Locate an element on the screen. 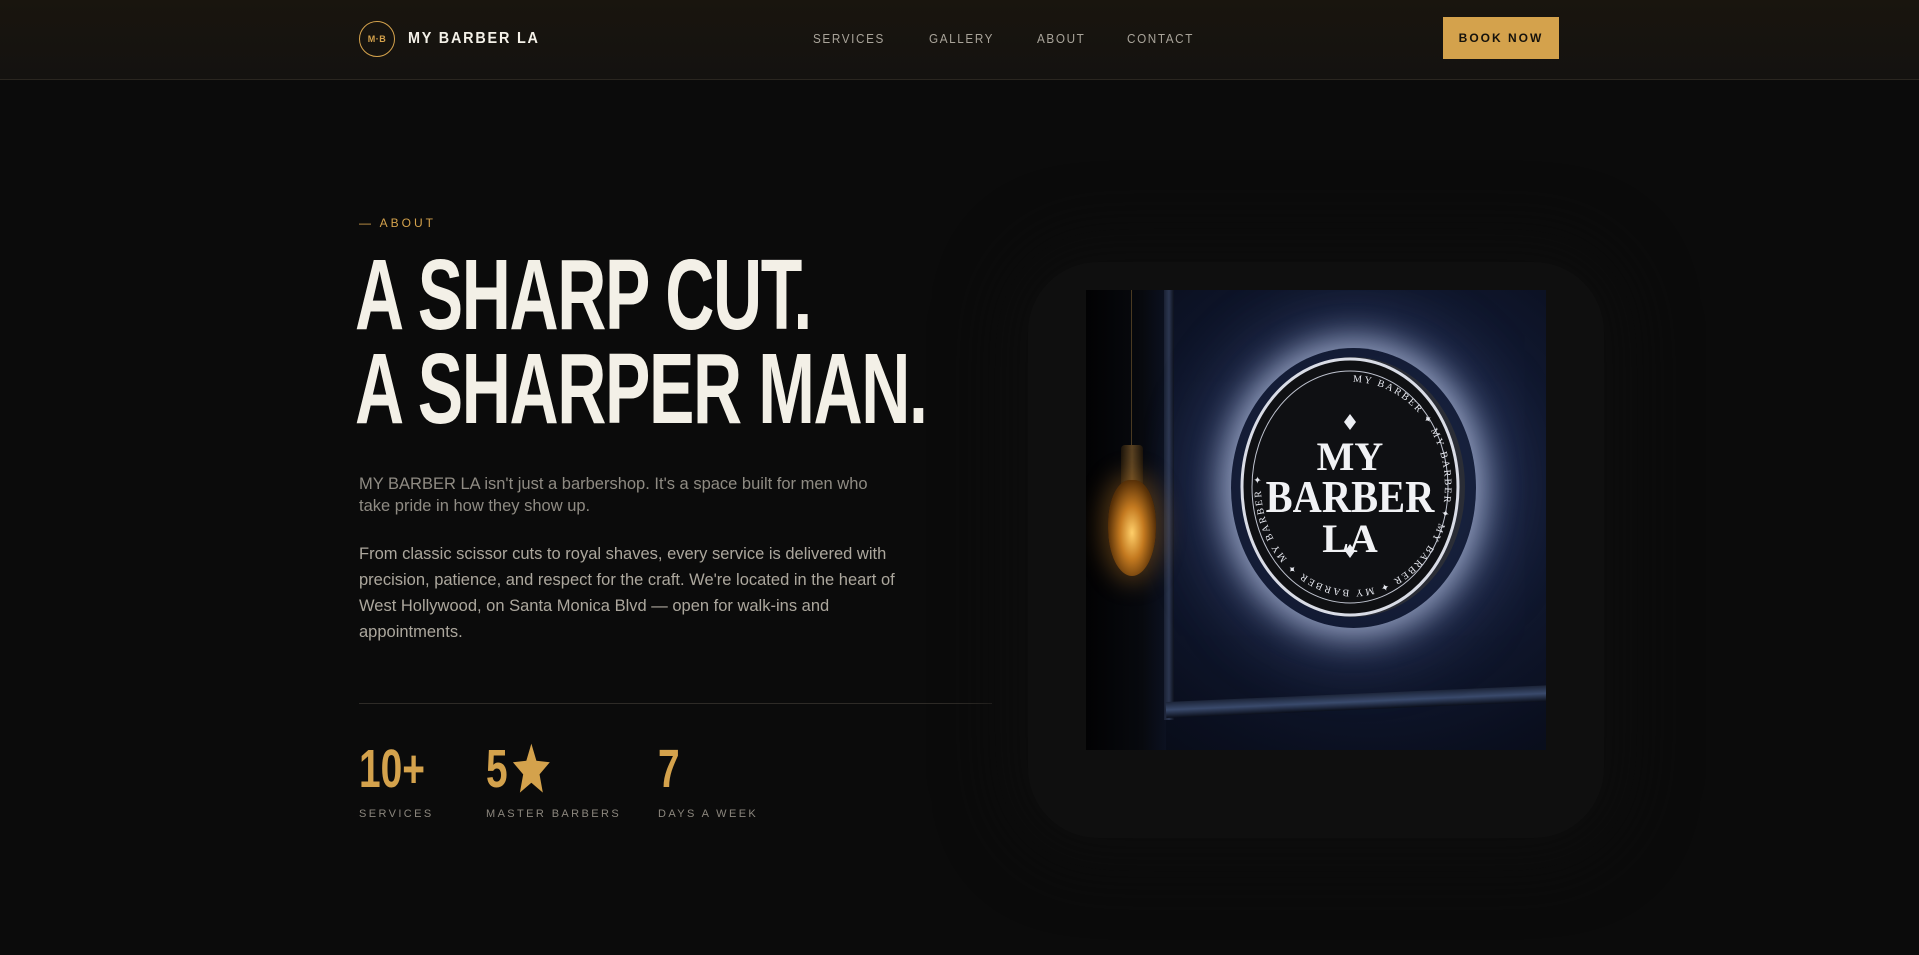  monogram-logo: M·B is located at coordinates (377, 39).